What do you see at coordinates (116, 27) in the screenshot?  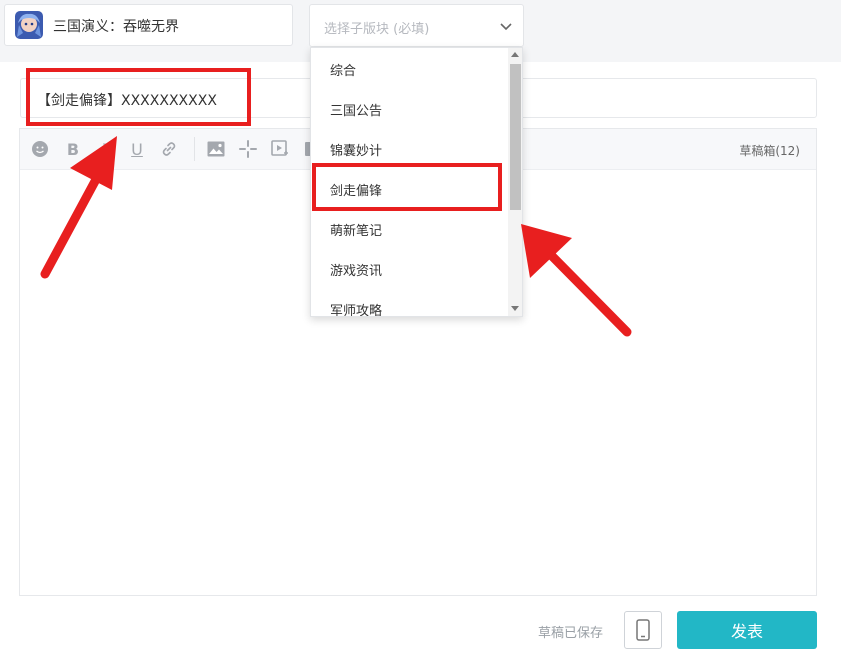 I see `game-name: 三国演义：吞噬无界` at bounding box center [116, 27].